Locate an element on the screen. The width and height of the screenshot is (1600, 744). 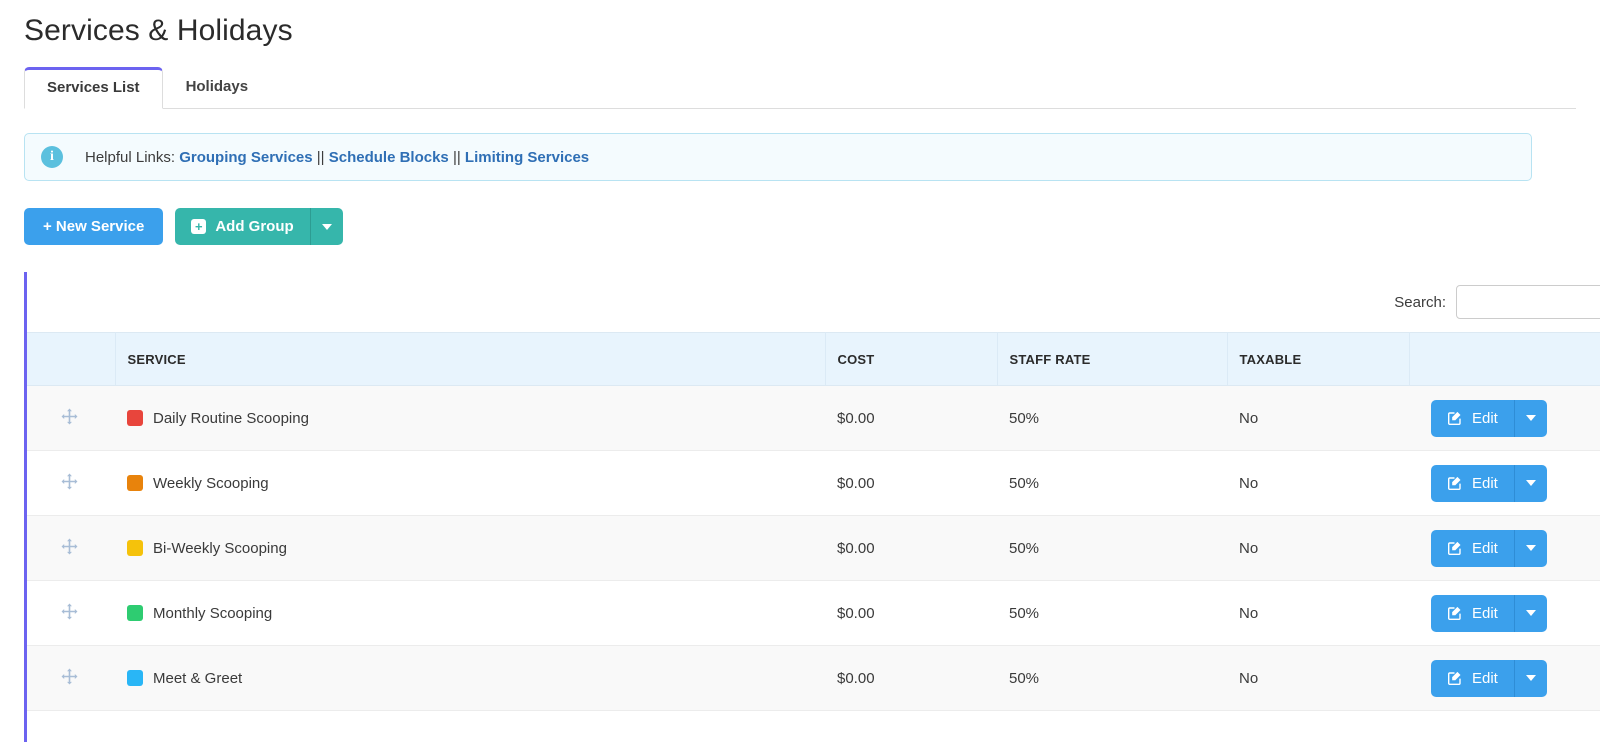
column-header-staff-rate: STAFF RATE is located at coordinates (1112, 359).